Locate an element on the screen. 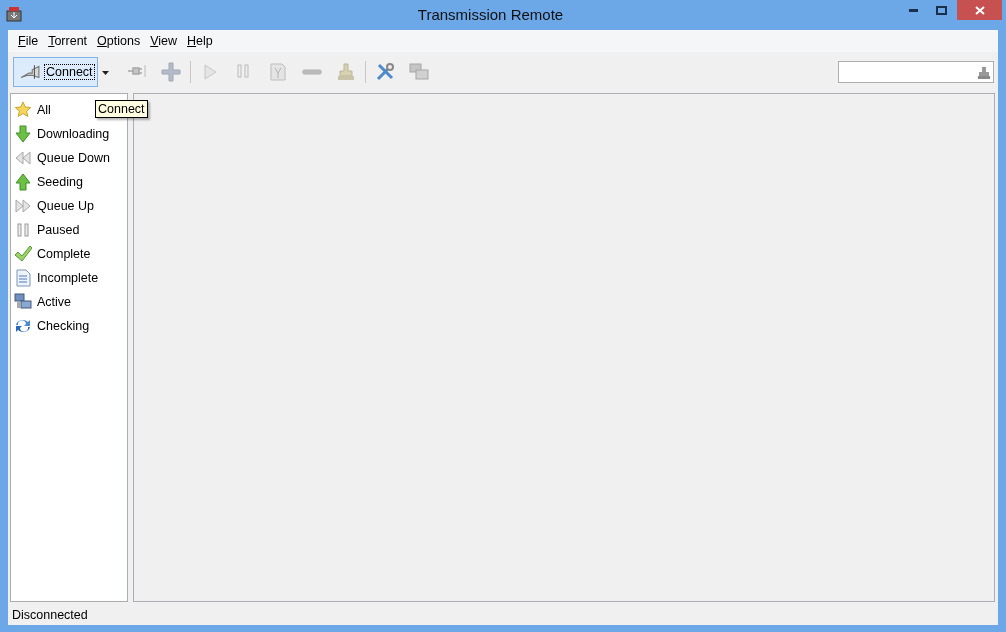 The height and width of the screenshot is (632, 1006). computers-icon is located at coordinates (23, 302).